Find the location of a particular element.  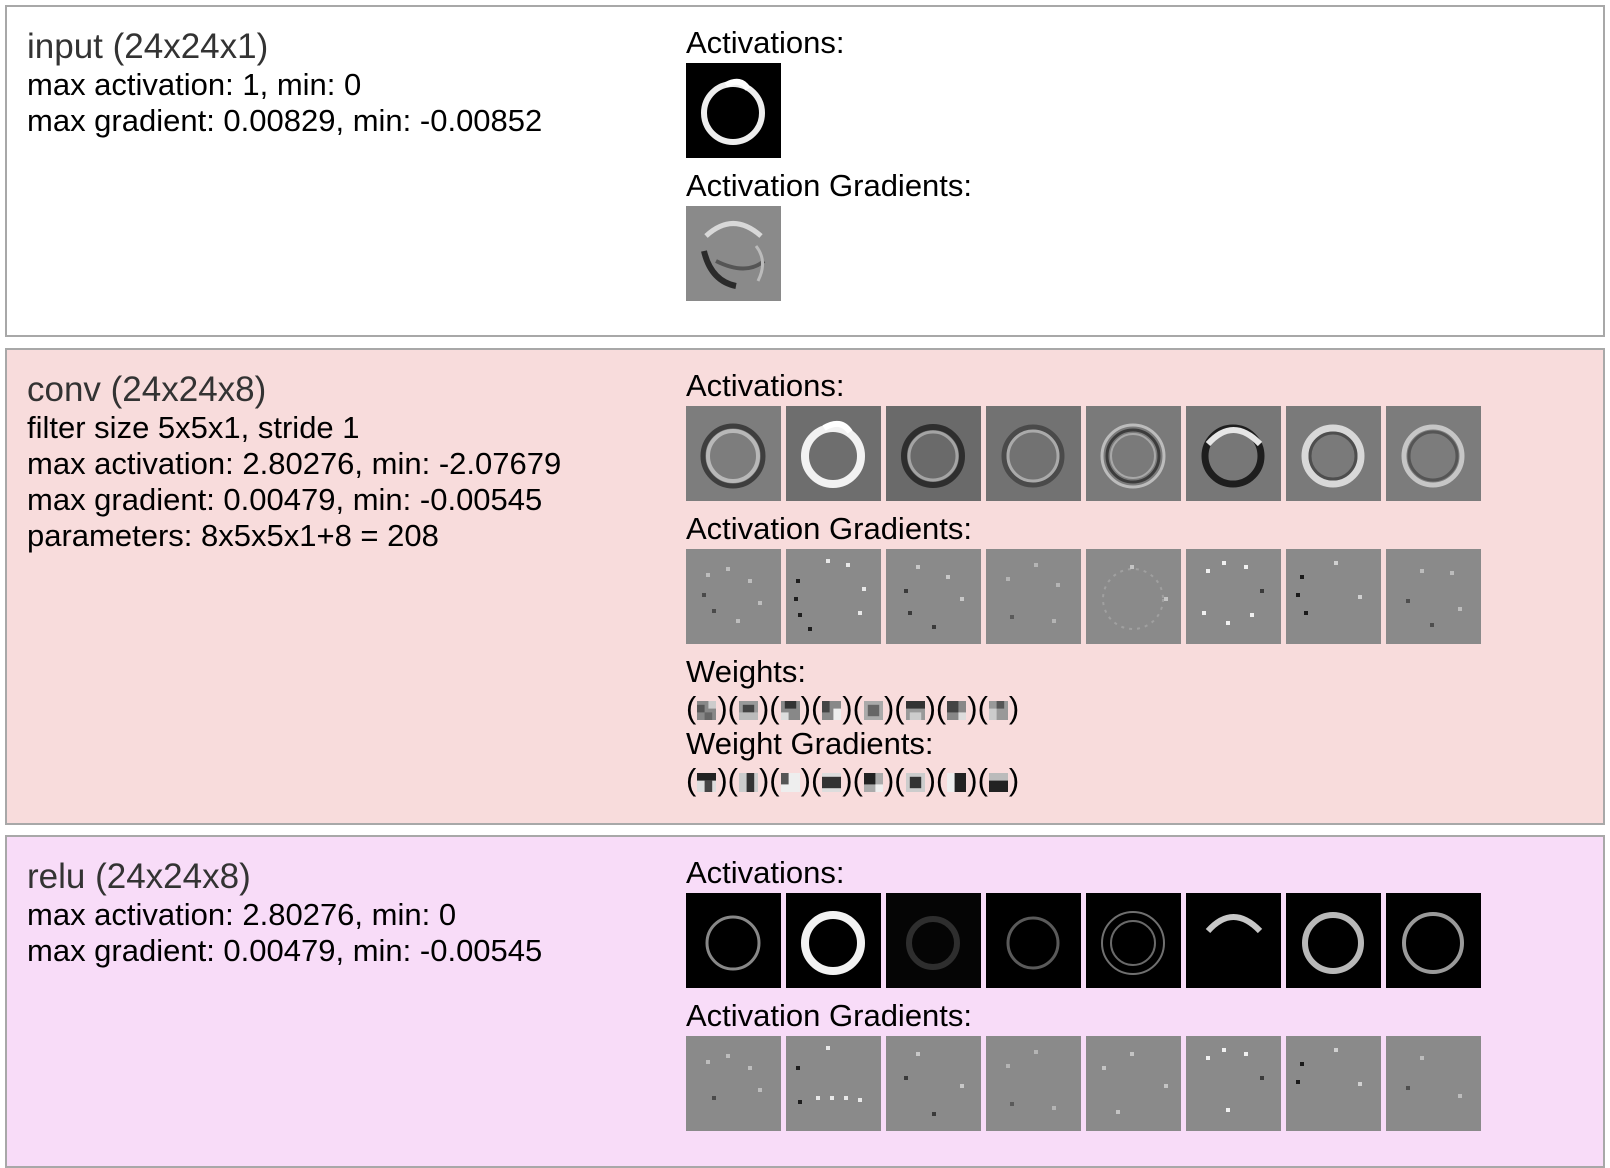

weight-gradients-row: ()()()()()()()() is located at coordinates (853, 779).